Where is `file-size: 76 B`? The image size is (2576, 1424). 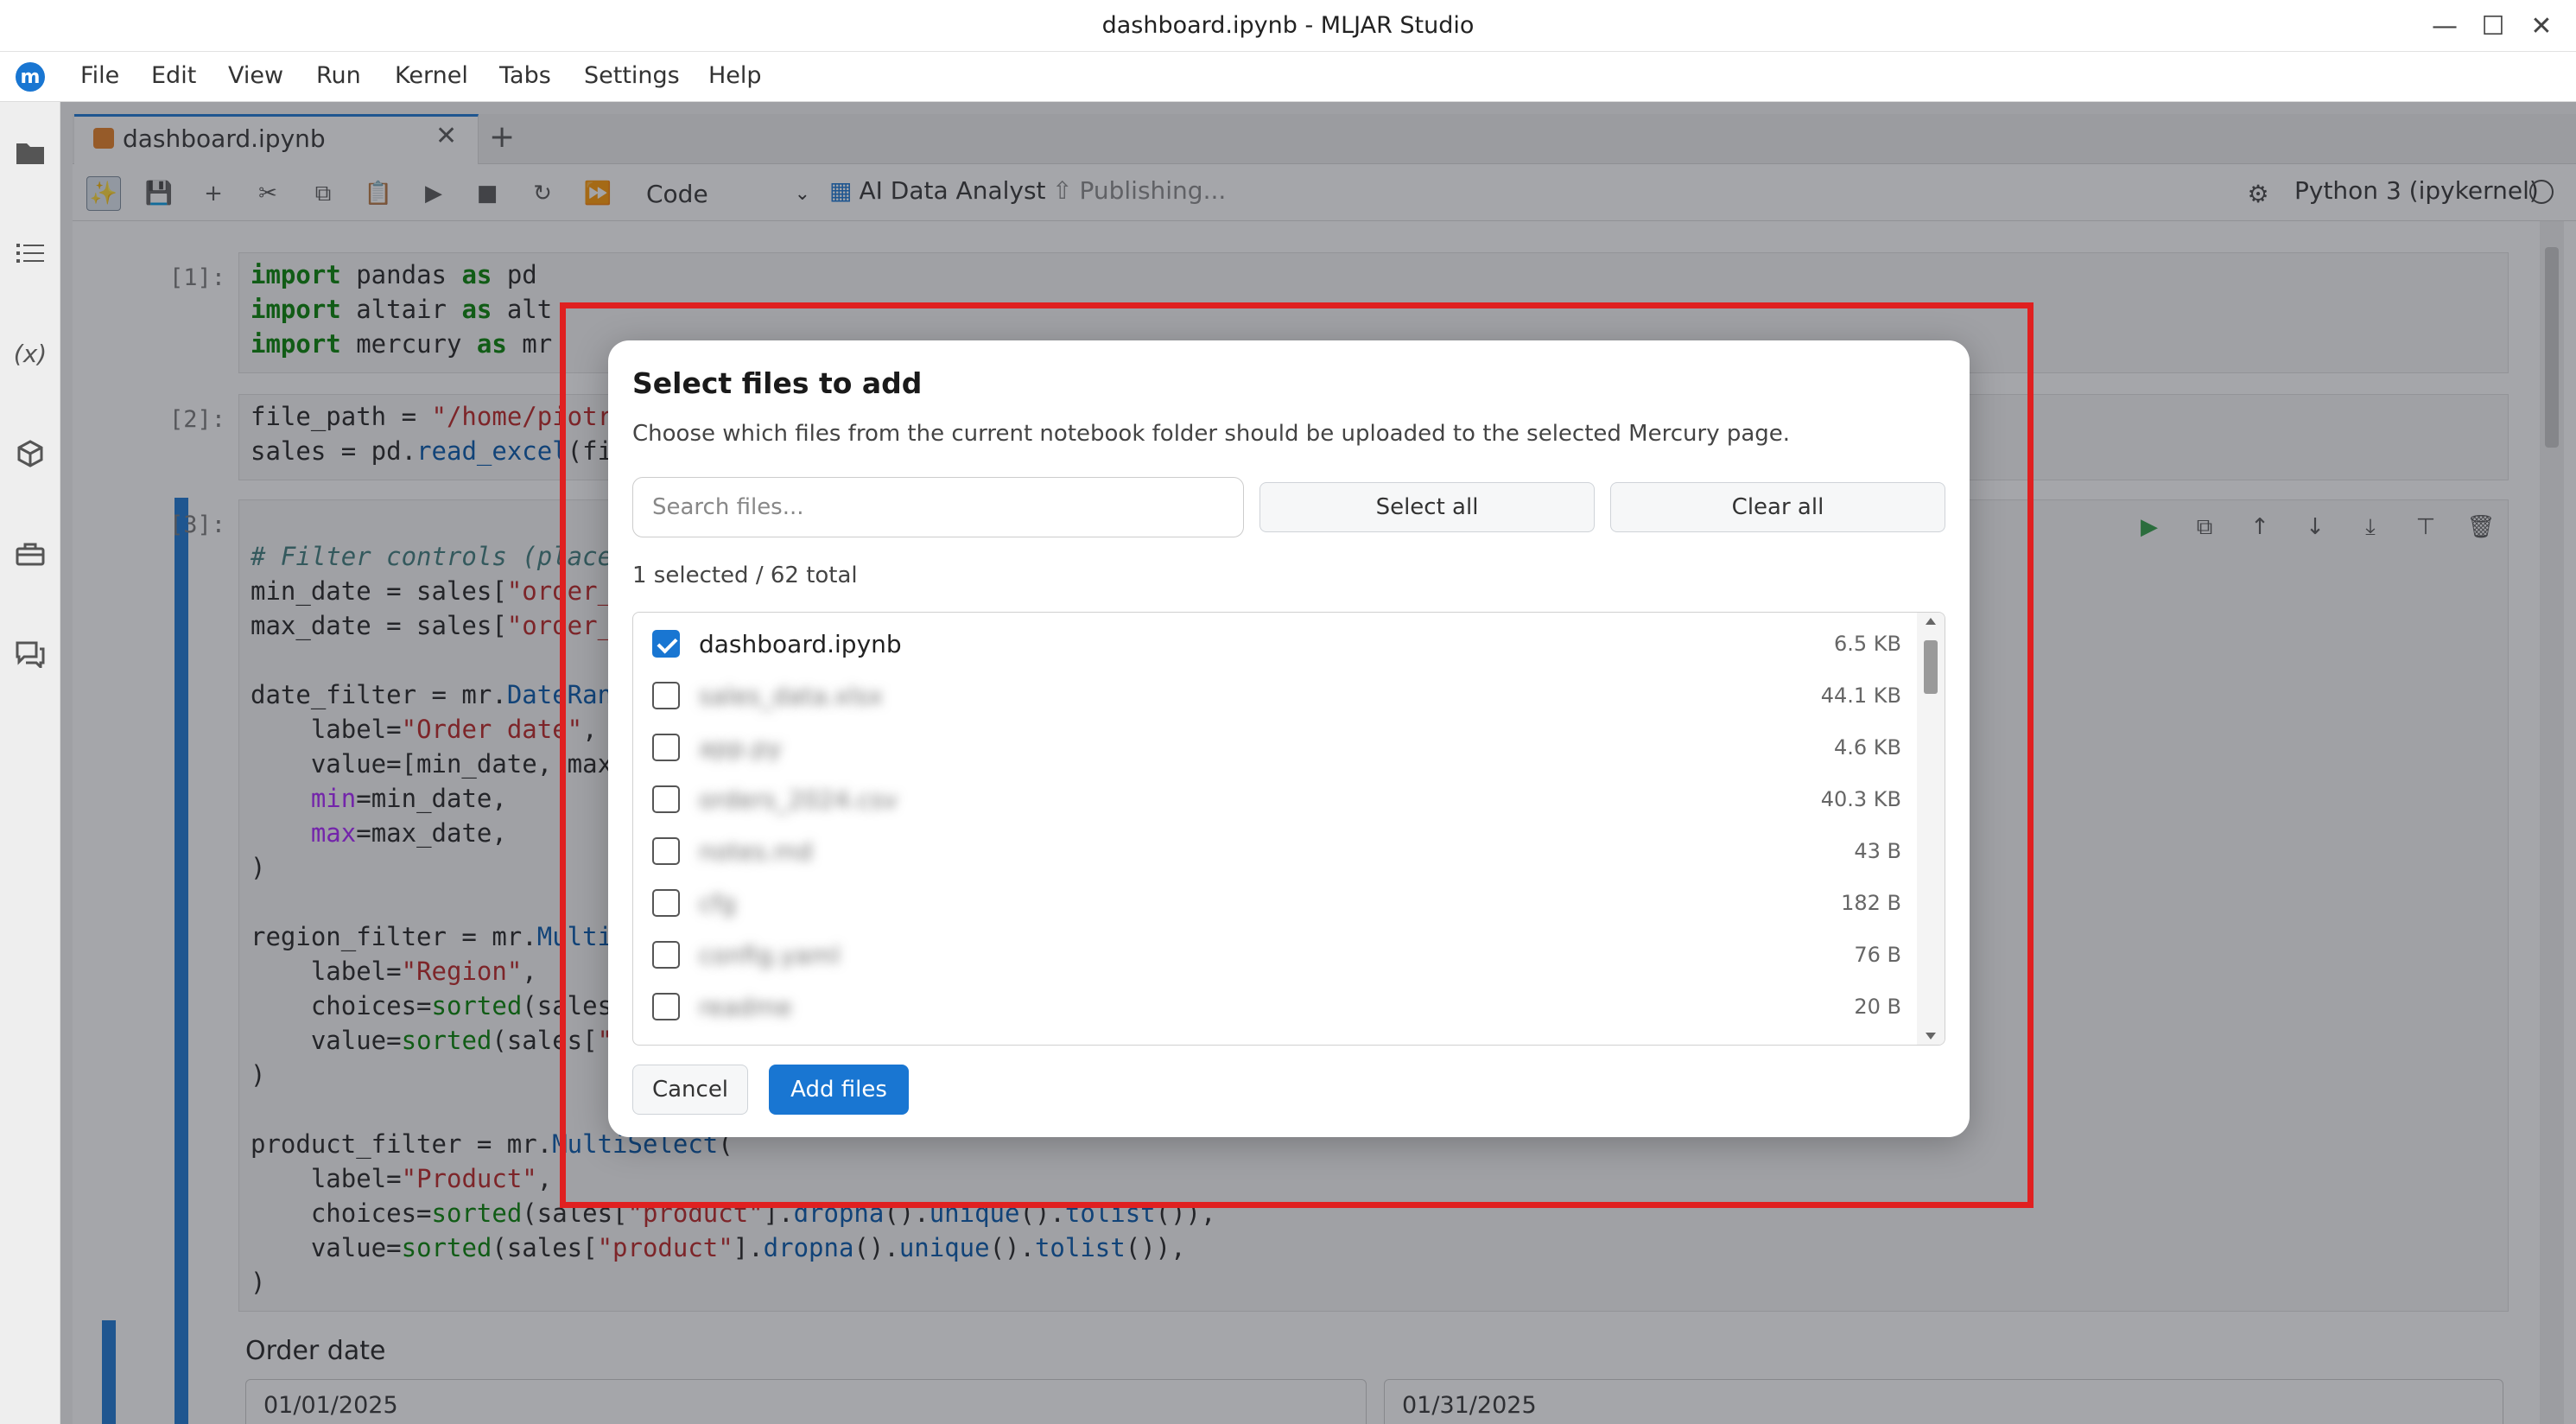
file-size: 76 B is located at coordinates (1877, 955).